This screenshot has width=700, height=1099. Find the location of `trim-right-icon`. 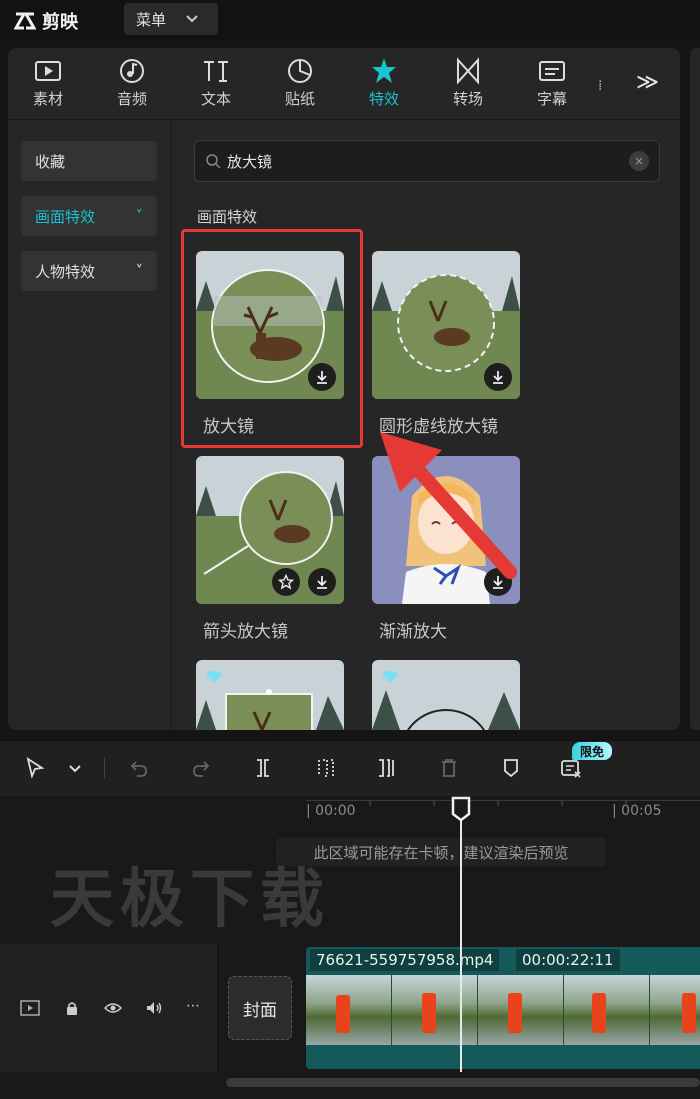

trim-right-icon is located at coordinates (386, 768).